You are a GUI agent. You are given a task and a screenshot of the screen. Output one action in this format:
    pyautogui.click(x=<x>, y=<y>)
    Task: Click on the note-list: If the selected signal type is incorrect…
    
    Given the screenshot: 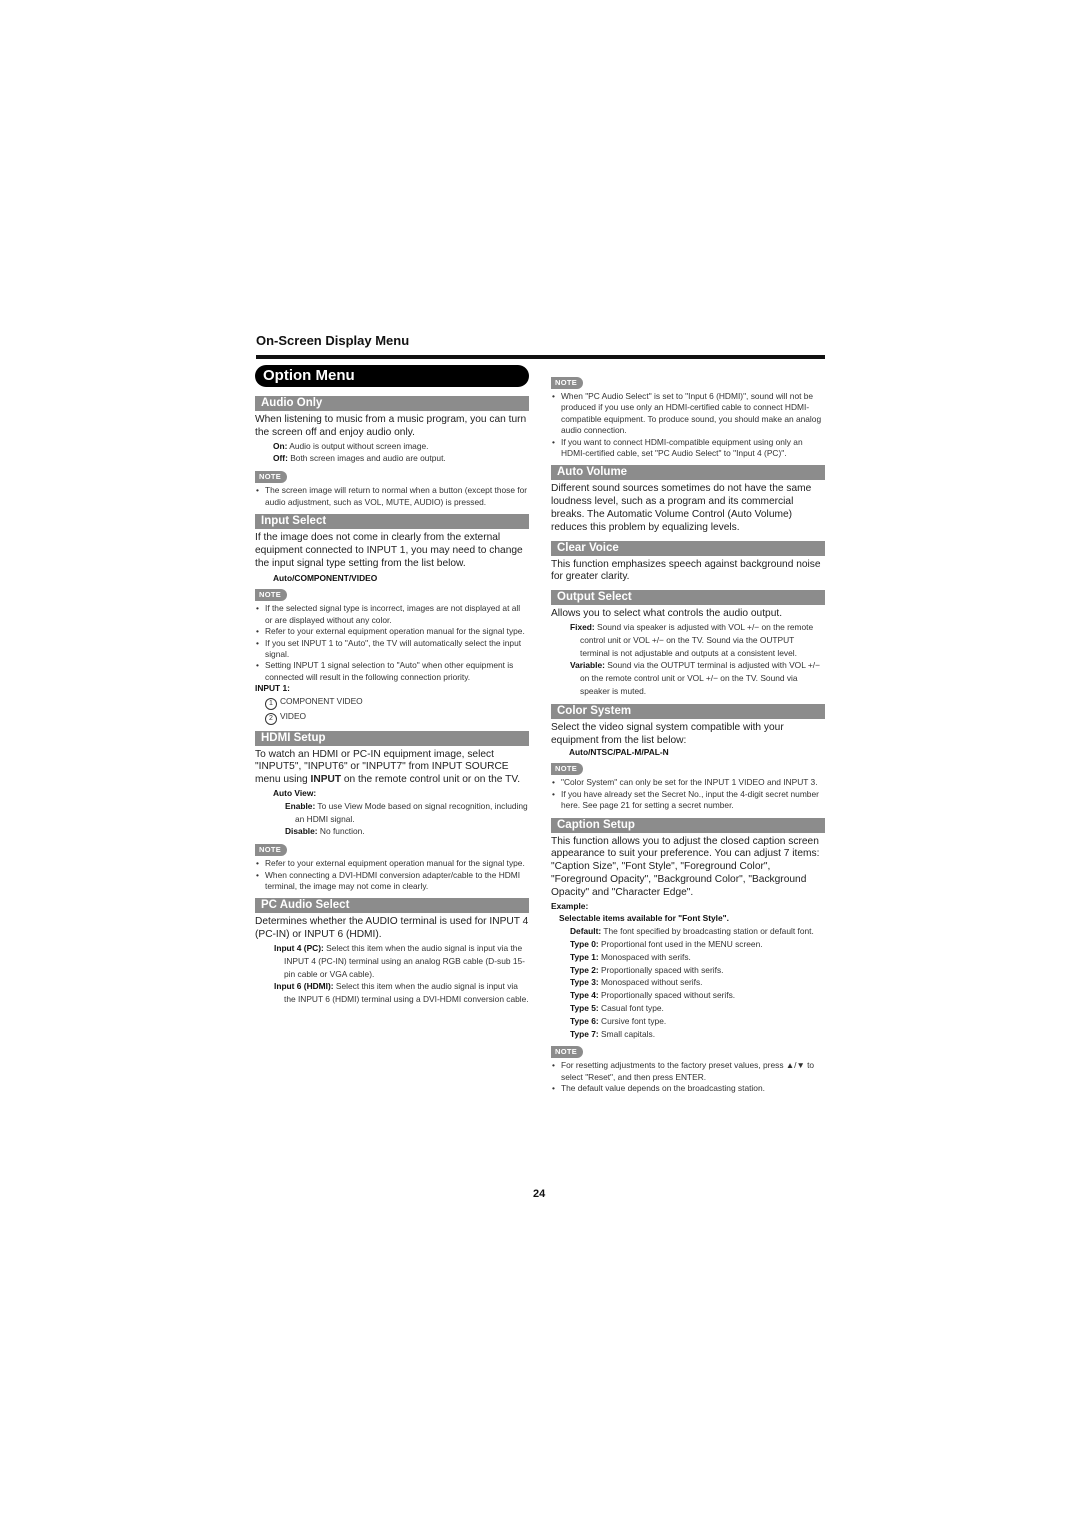 What is the action you would take?
    pyautogui.click(x=392, y=643)
    